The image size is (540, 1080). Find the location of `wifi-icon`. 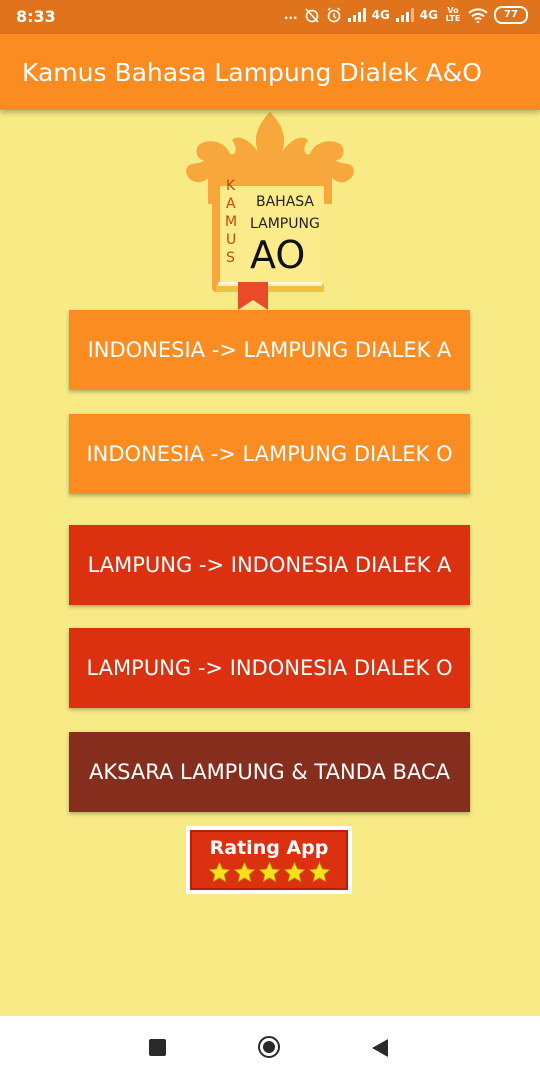

wifi-icon is located at coordinates (478, 15).